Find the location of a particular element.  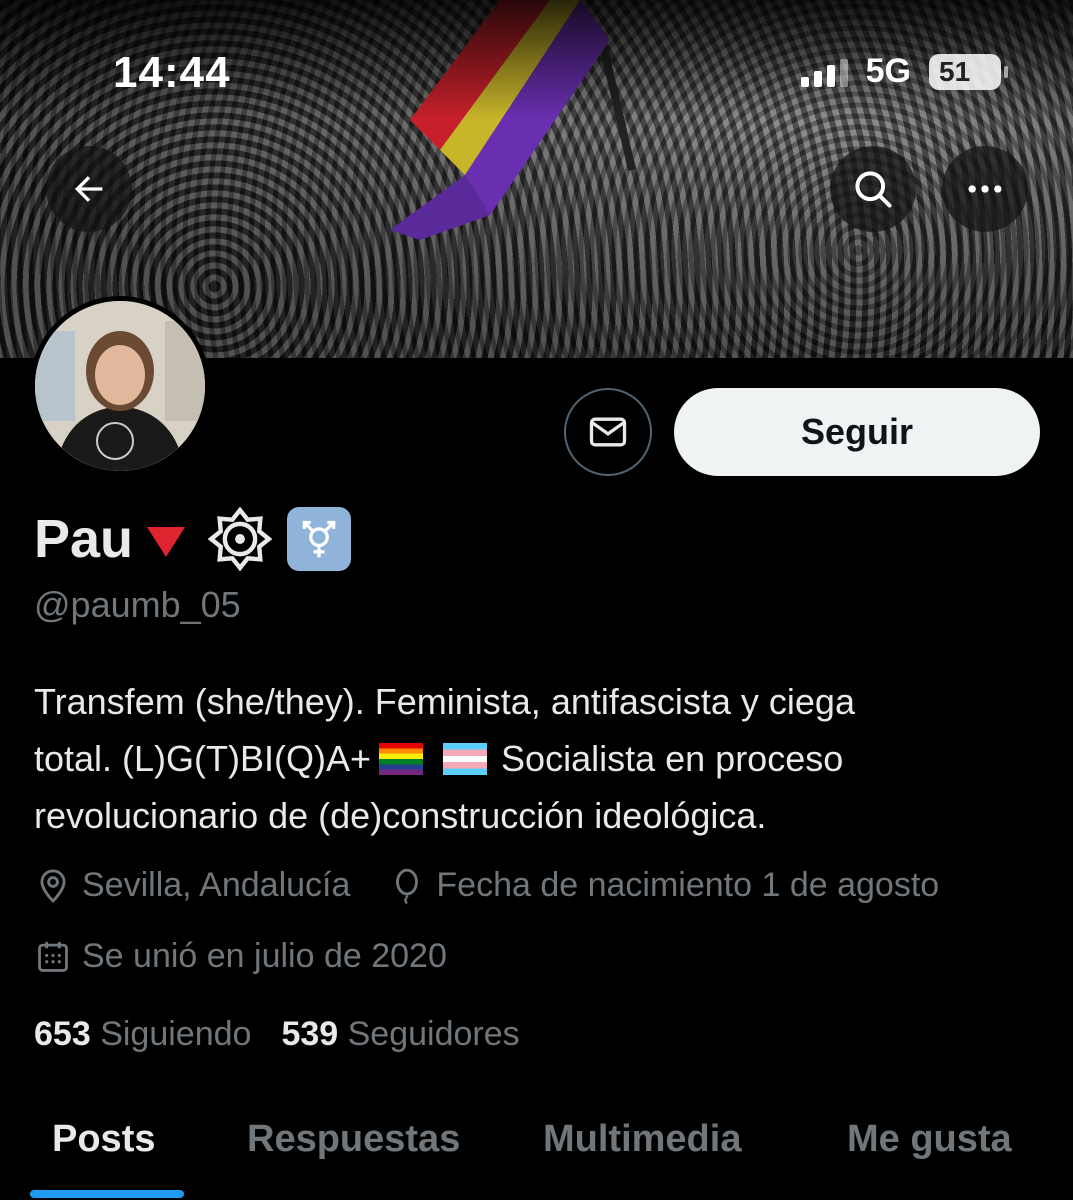

status-indicators: 5G 51 is located at coordinates (904, 71).